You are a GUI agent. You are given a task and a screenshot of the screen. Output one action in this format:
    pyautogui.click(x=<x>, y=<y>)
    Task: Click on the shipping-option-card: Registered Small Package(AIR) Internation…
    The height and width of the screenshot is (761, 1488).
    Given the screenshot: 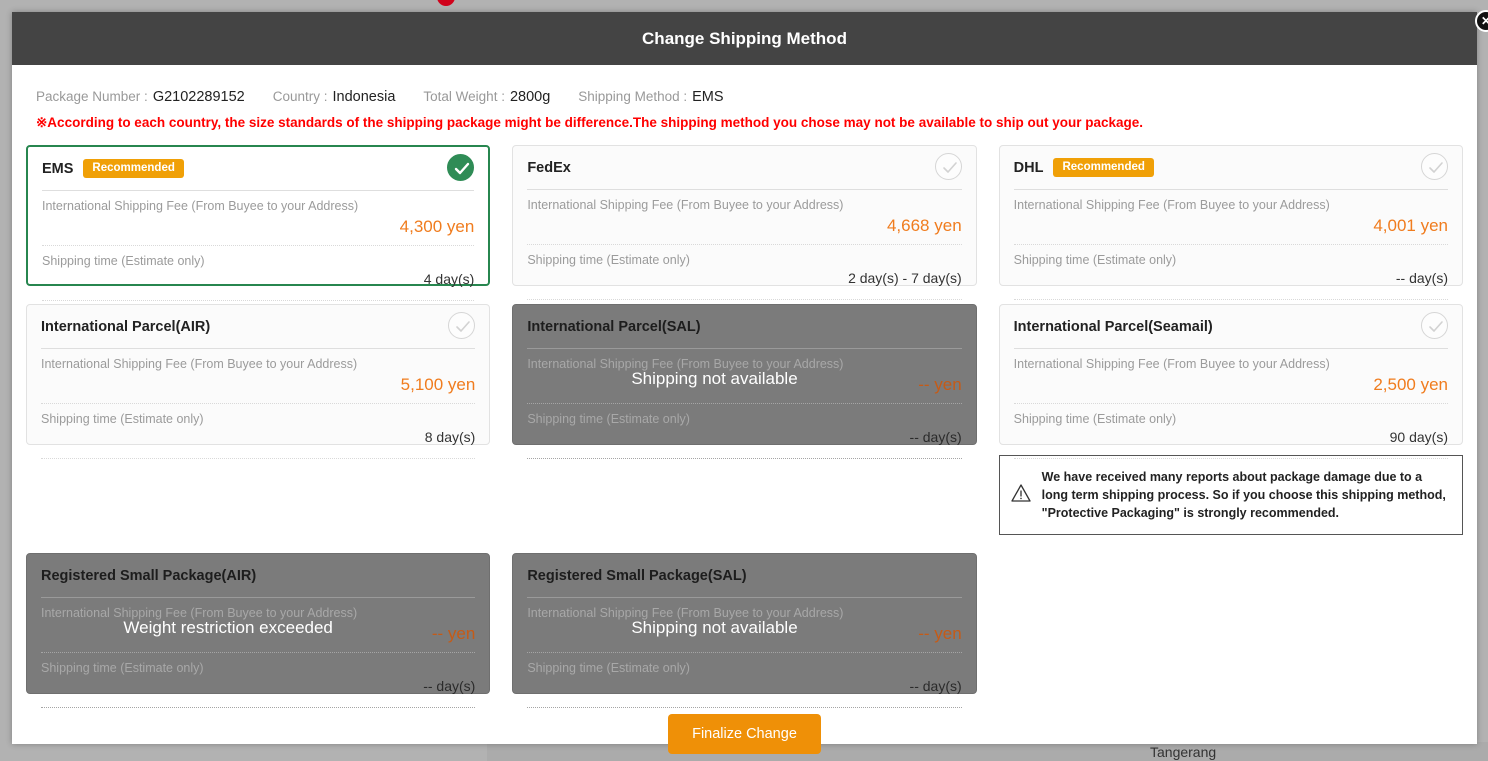 What is the action you would take?
    pyautogui.click(x=258, y=631)
    